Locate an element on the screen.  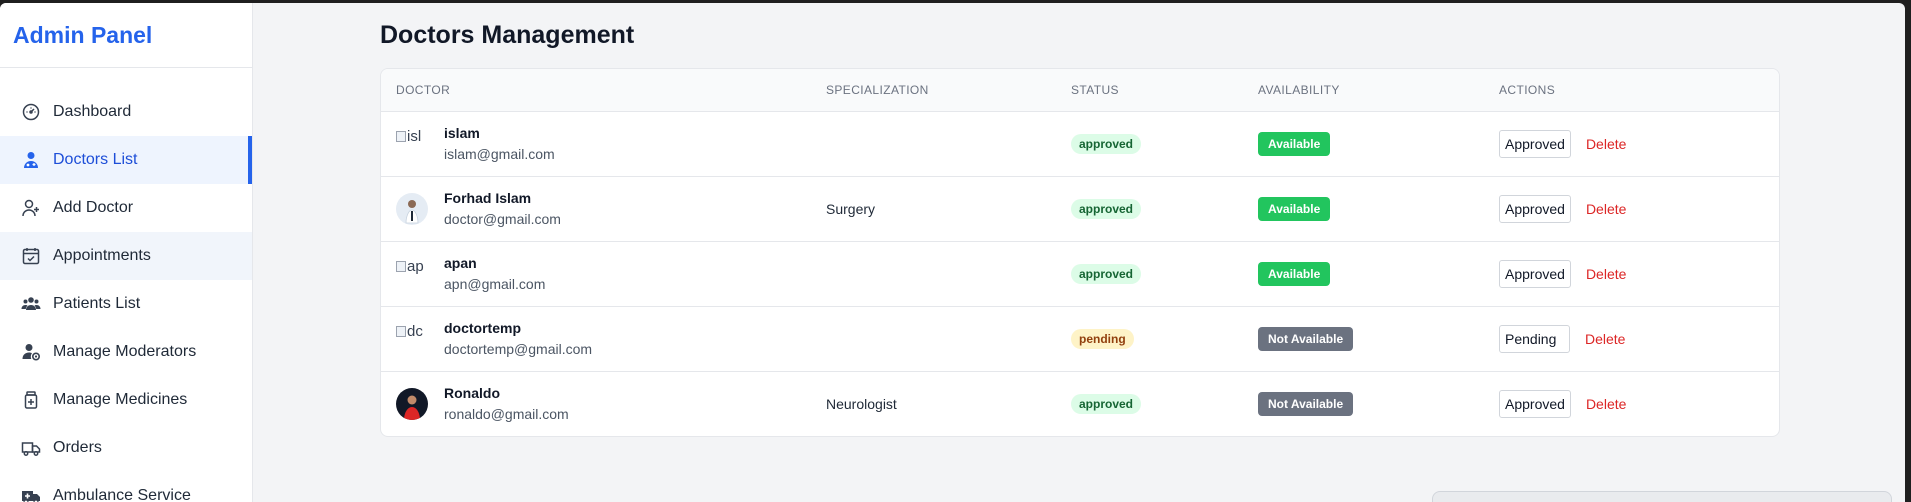
doctor-email: islam@gmail.com is located at coordinates (499, 154).